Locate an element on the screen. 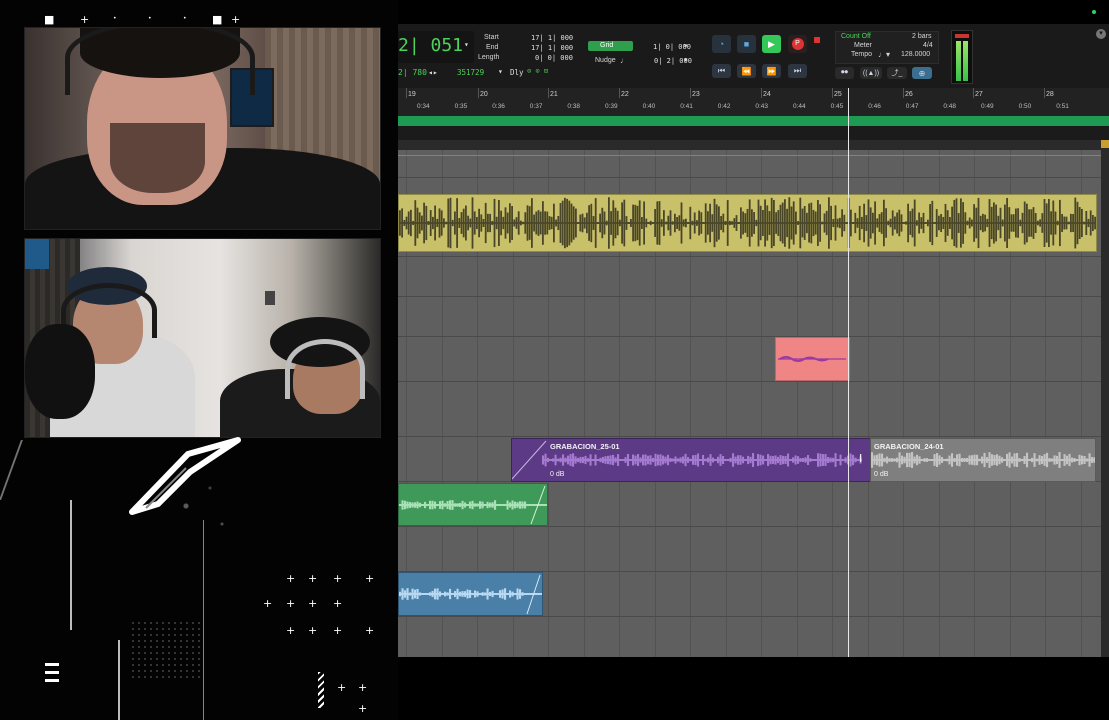 The width and height of the screenshot is (1109, 720). tempo-map-button: ⤴_ is located at coordinates (897, 73).